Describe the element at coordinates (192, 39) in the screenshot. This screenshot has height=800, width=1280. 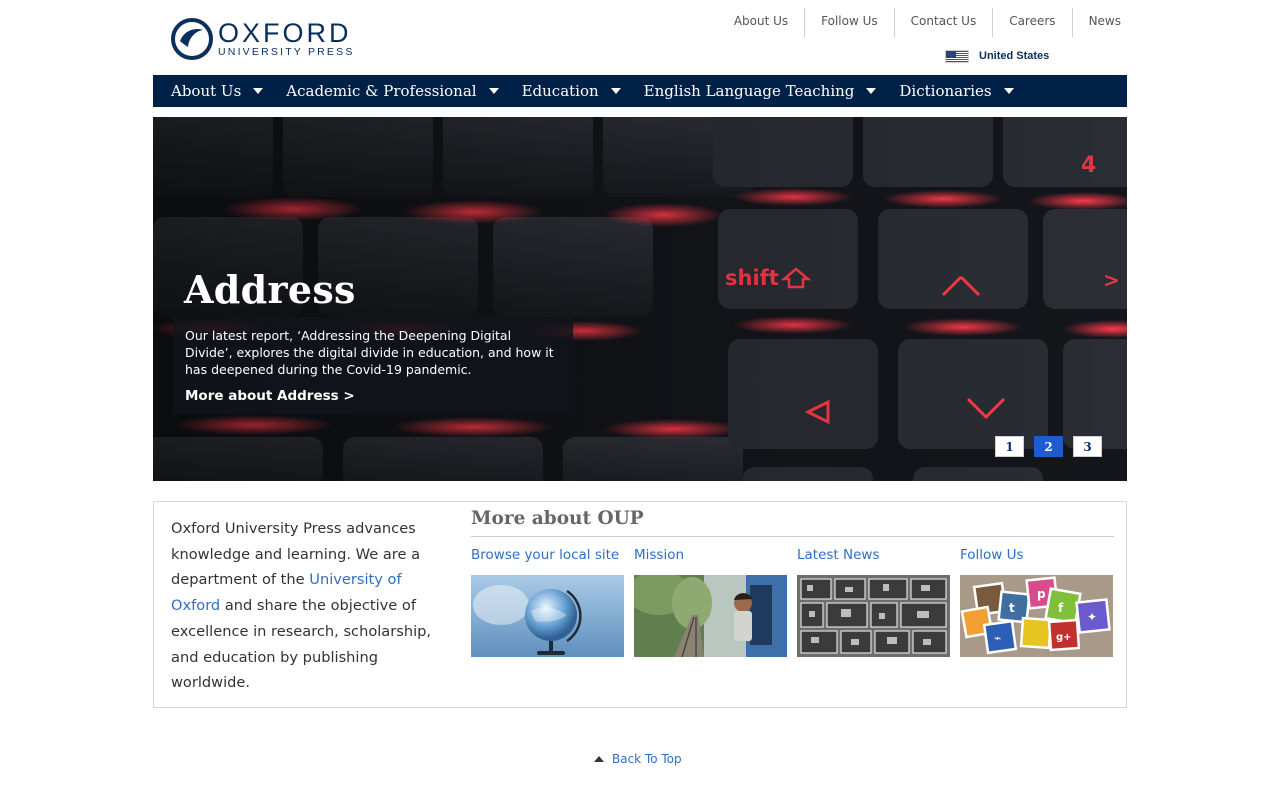
I see `oxford-crest-icon` at that location.